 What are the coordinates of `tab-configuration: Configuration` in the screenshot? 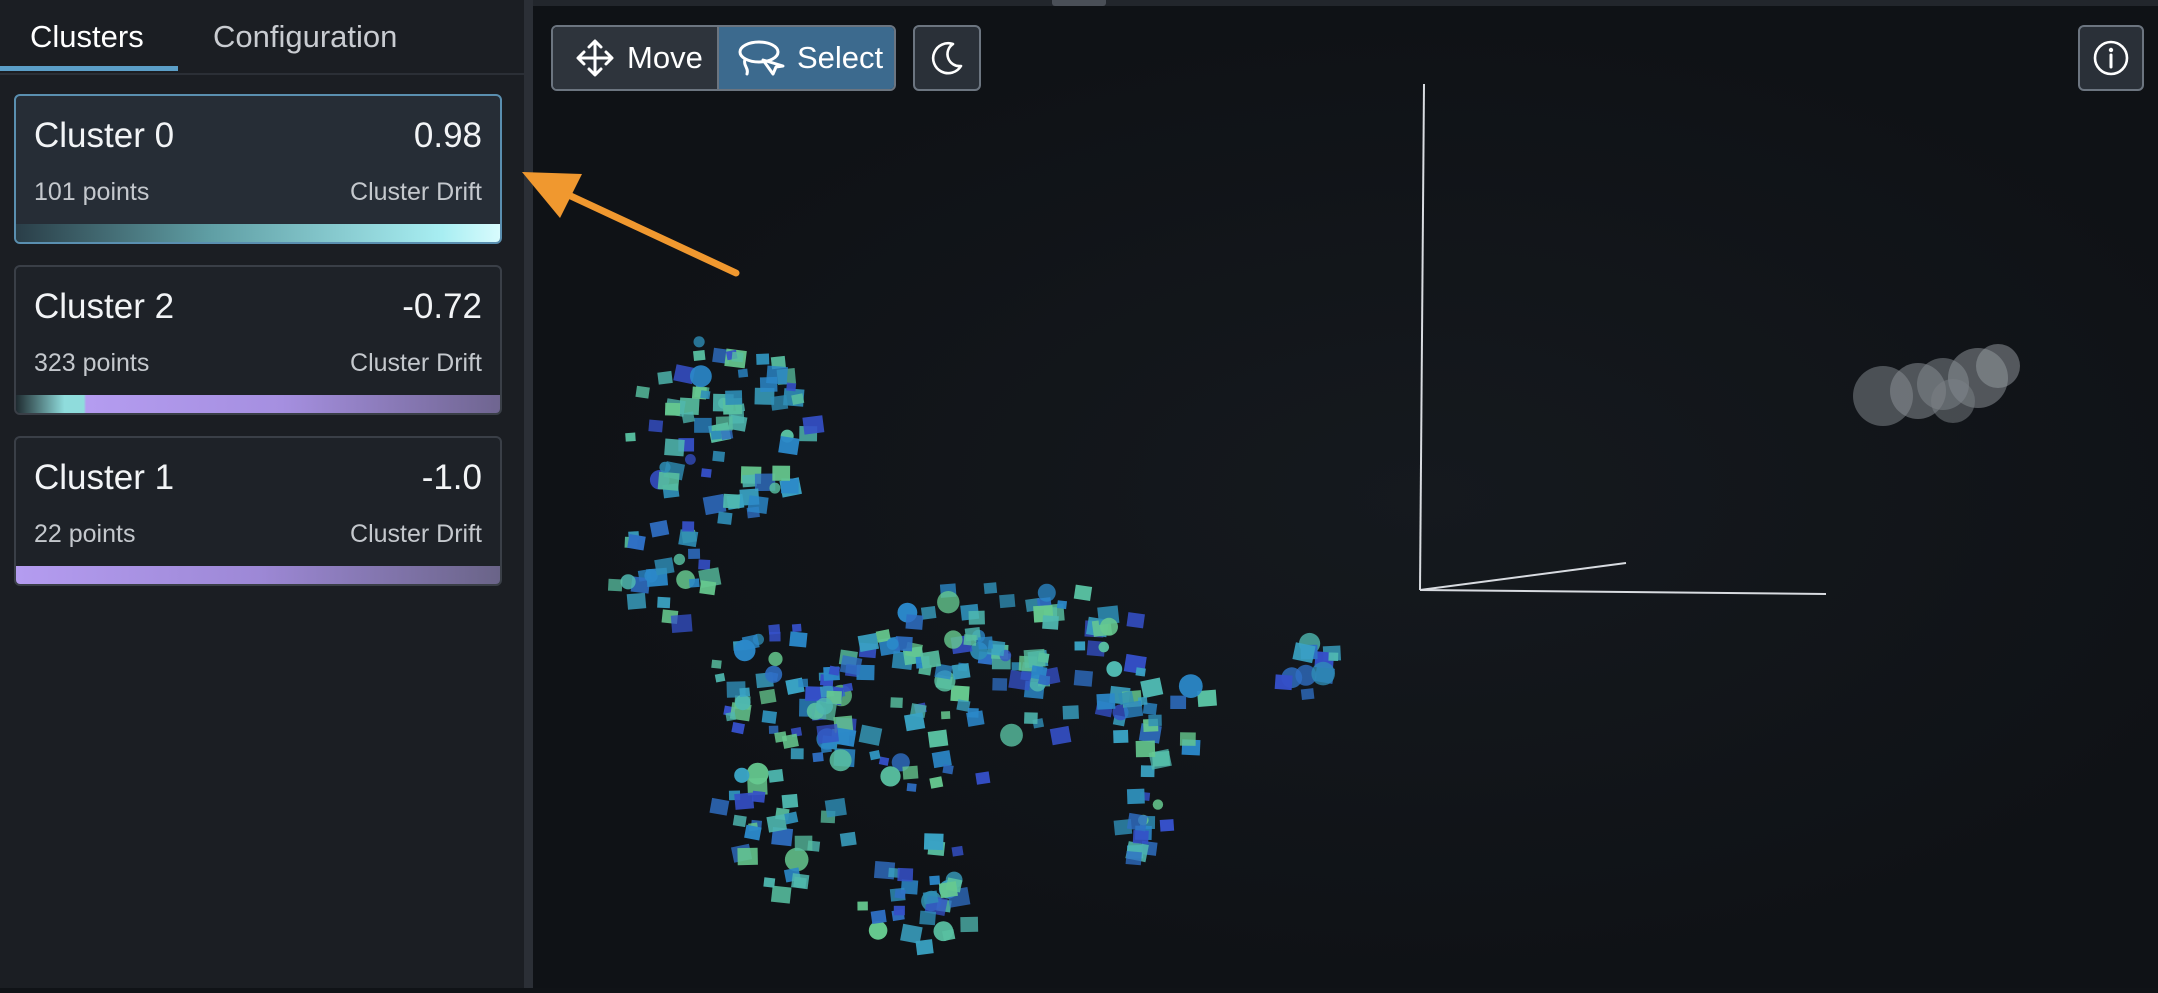 It's located at (305, 36).